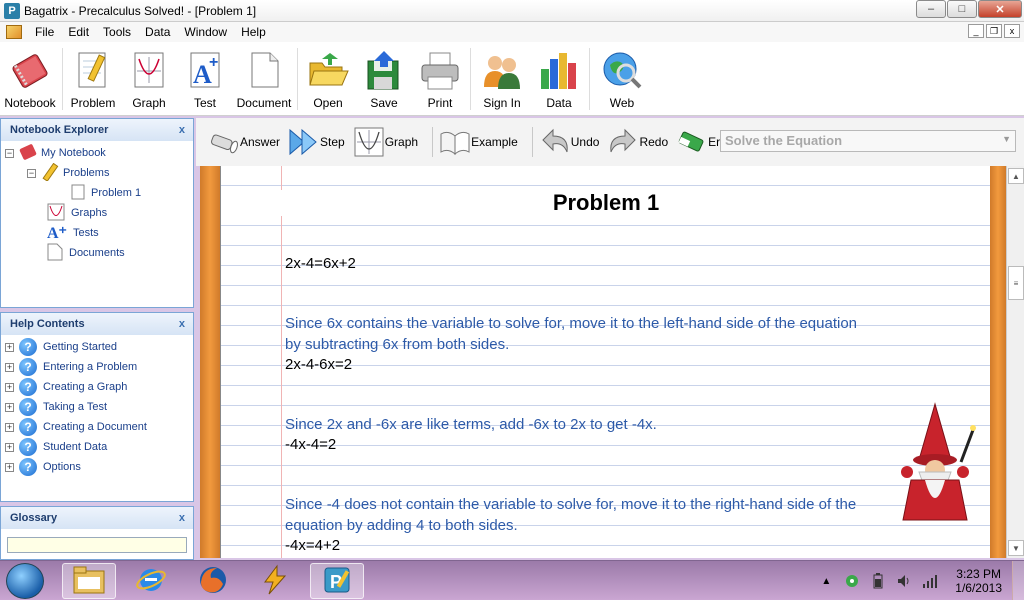 The height and width of the screenshot is (600, 1024). I want to click on toolbar-test-button: A + Test, so click(205, 76).